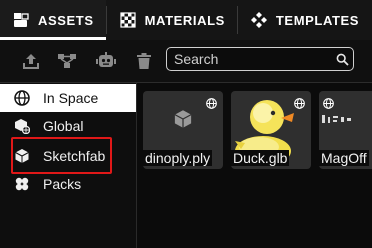 This screenshot has height=248, width=372. Describe the element at coordinates (31, 61) in the screenshot. I see `upload-icon` at that location.